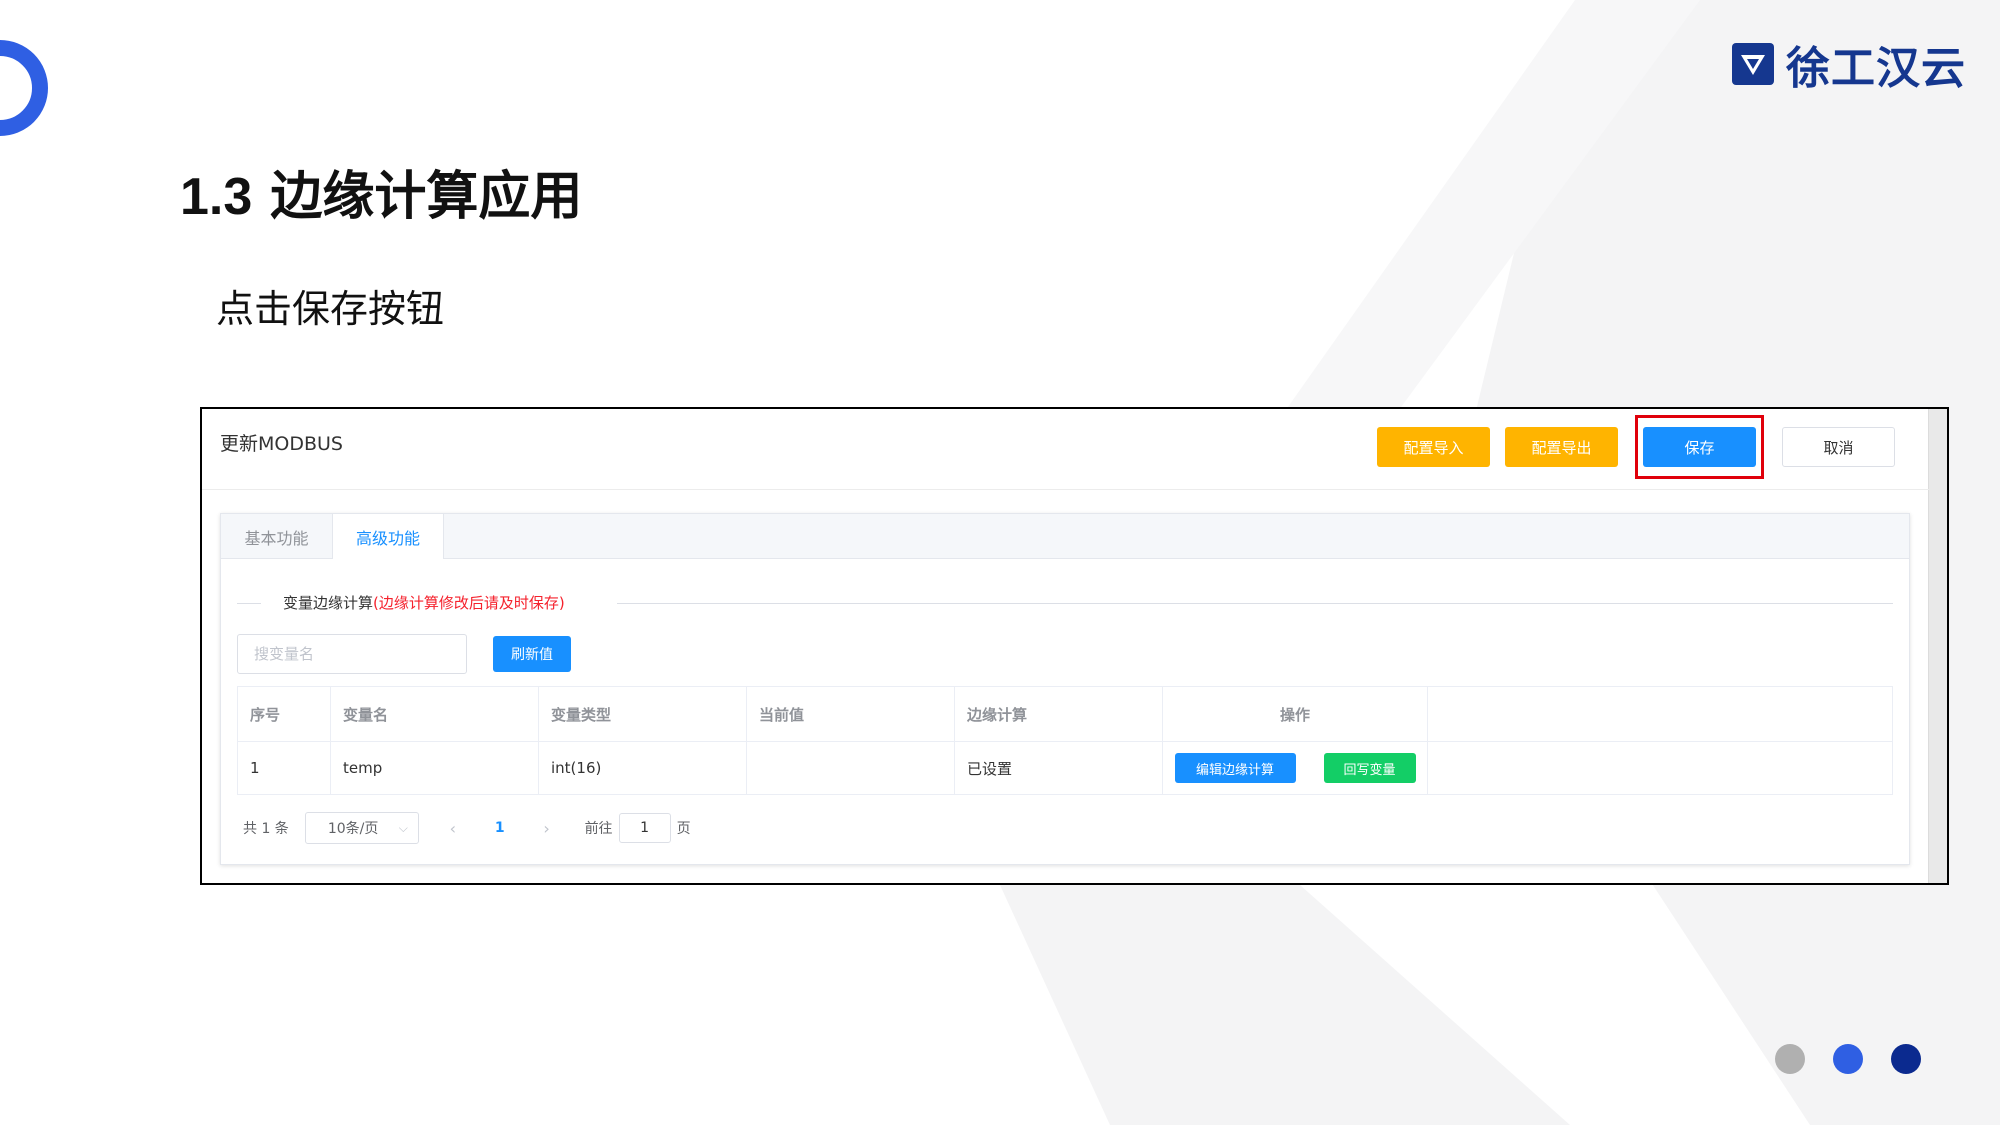  I want to click on page-size-select: 10条/页 ⌵, so click(361, 828).